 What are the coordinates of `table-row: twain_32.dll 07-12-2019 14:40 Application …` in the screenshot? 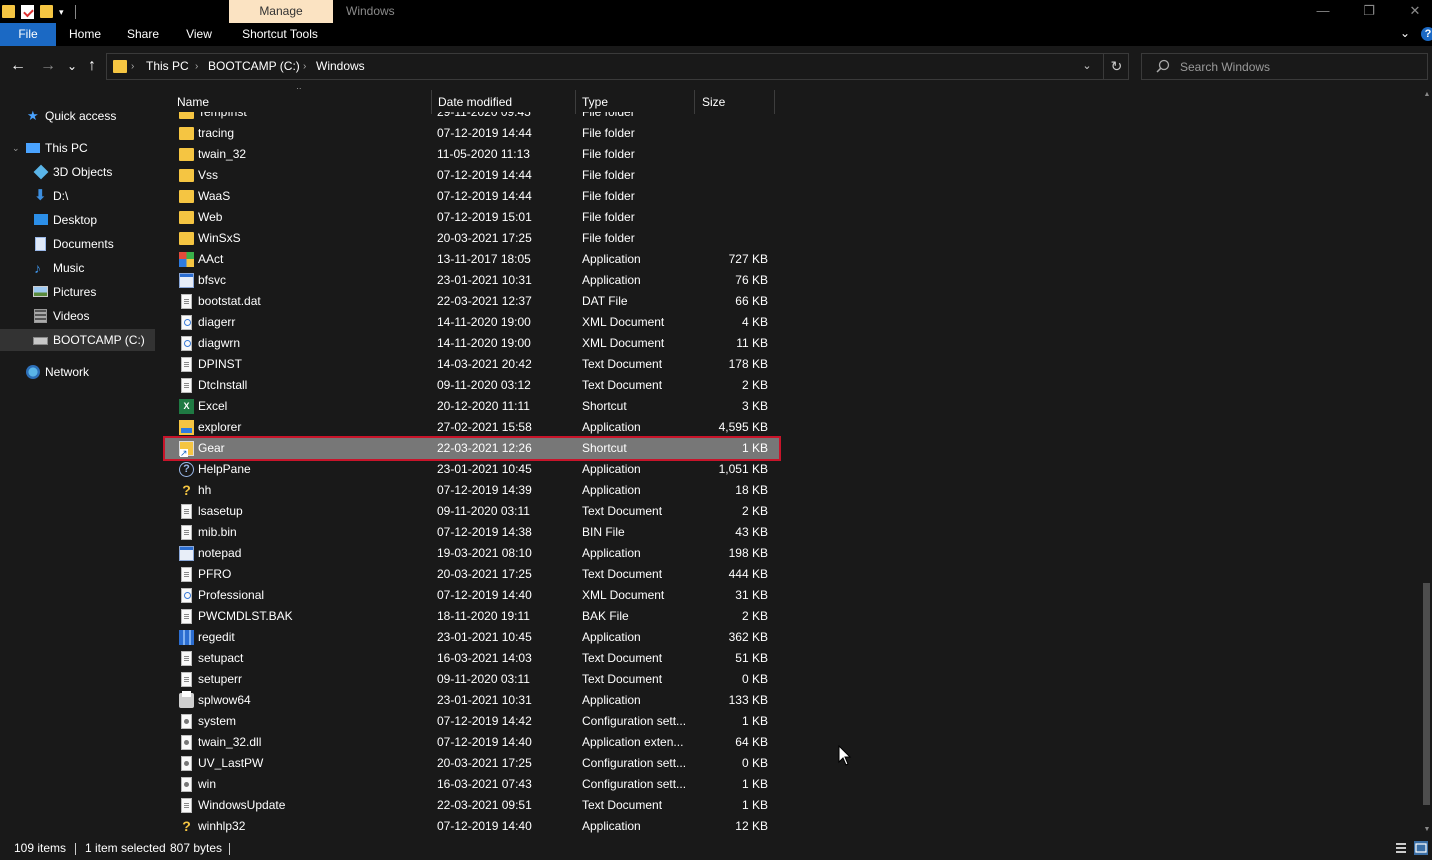 It's located at (472, 742).